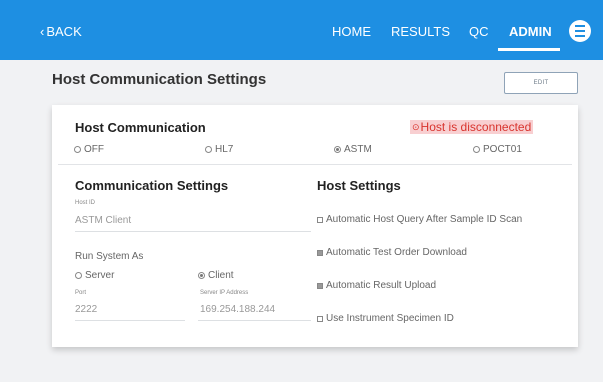 This screenshot has height=382, width=603. I want to click on radio-protocol-astm: ASTM, so click(353, 149).